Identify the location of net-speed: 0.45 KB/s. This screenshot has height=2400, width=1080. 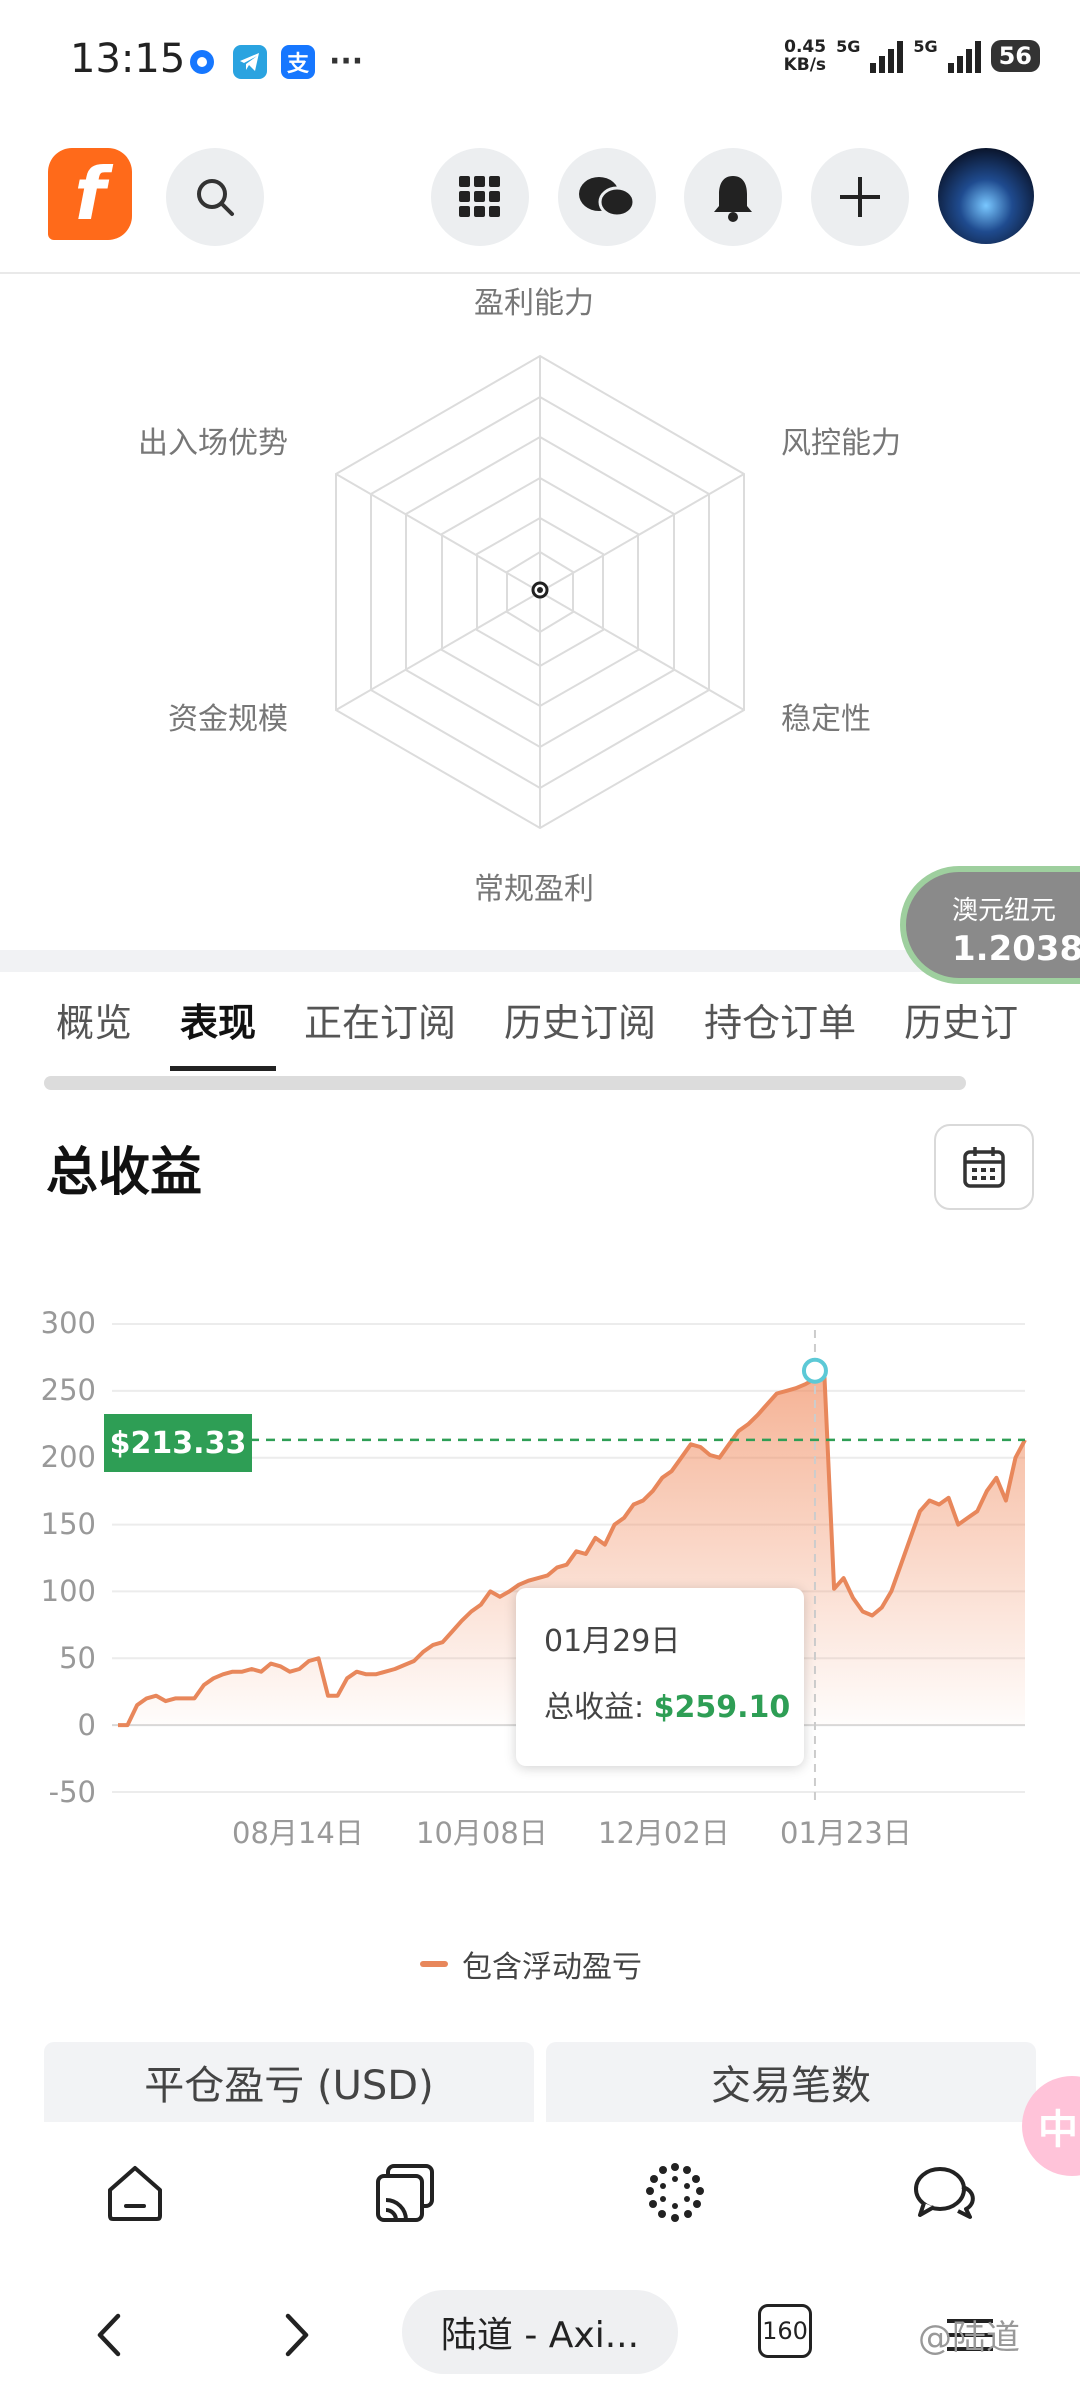
(805, 56).